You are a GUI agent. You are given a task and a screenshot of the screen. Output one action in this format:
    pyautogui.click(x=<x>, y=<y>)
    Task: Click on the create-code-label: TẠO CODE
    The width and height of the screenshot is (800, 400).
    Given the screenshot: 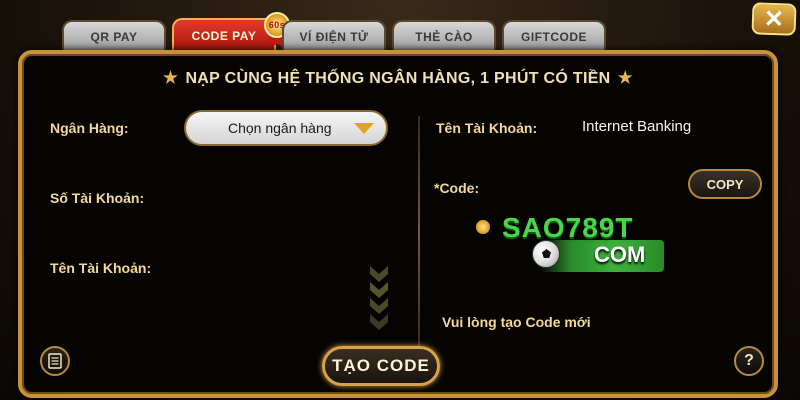 What is the action you would take?
    pyautogui.click(x=381, y=365)
    